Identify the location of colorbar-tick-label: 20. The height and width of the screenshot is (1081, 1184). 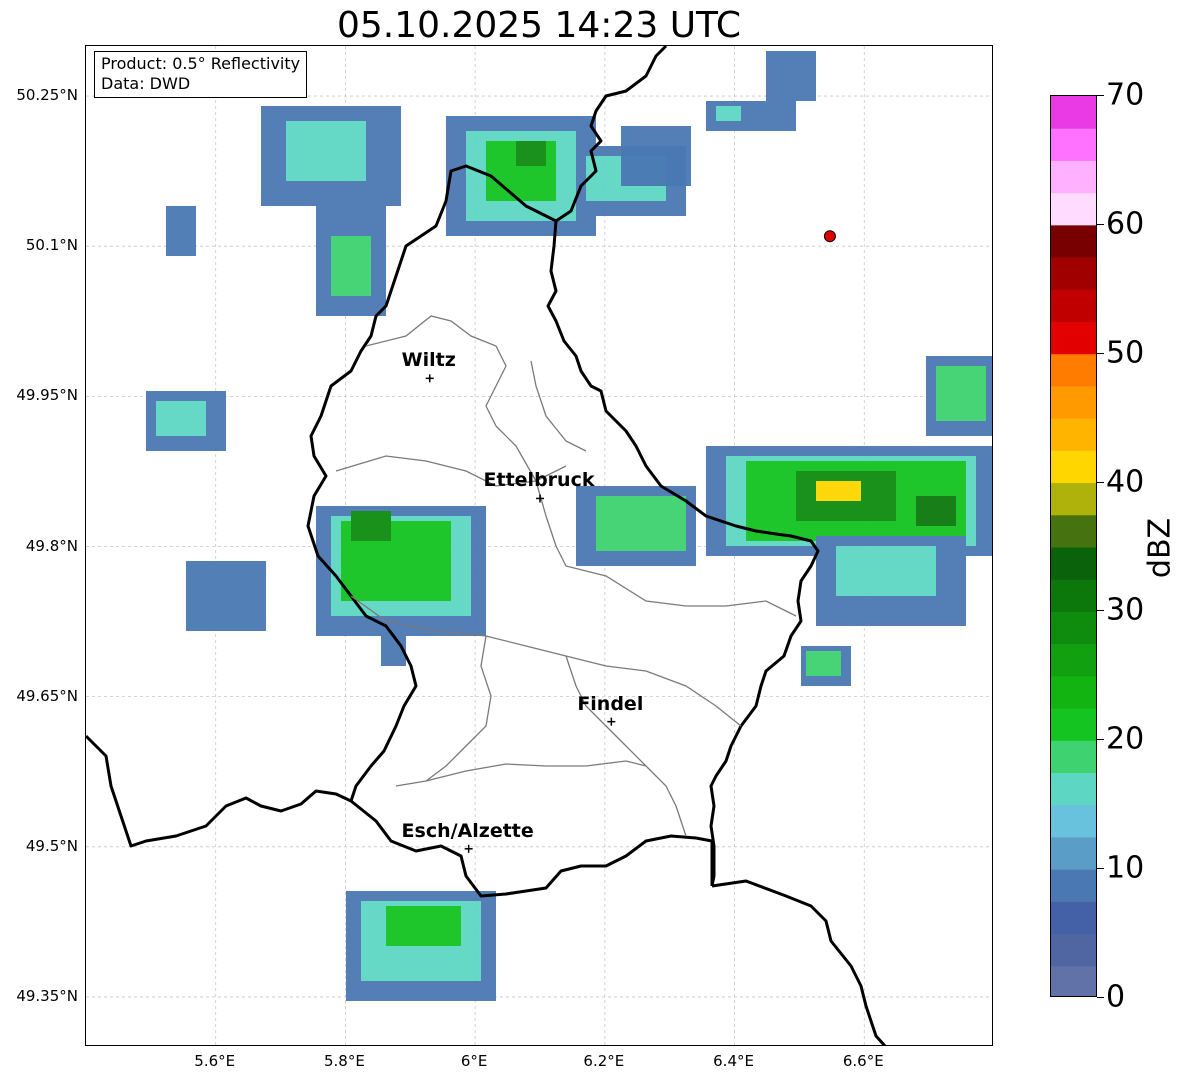
(1125, 739).